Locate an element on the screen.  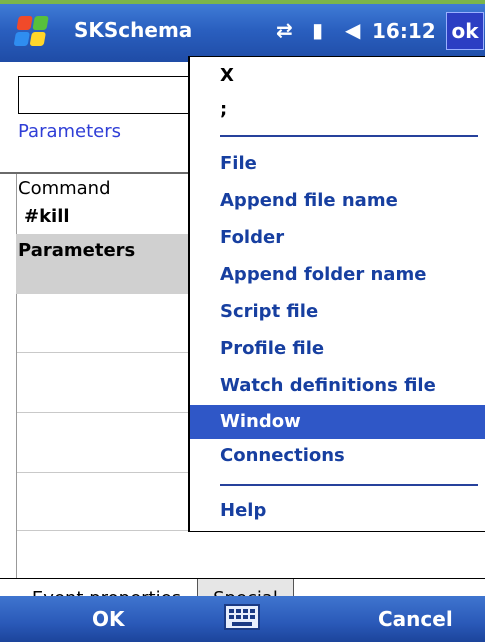
connectivity-icon: ⇄ is located at coordinates (284, 30).